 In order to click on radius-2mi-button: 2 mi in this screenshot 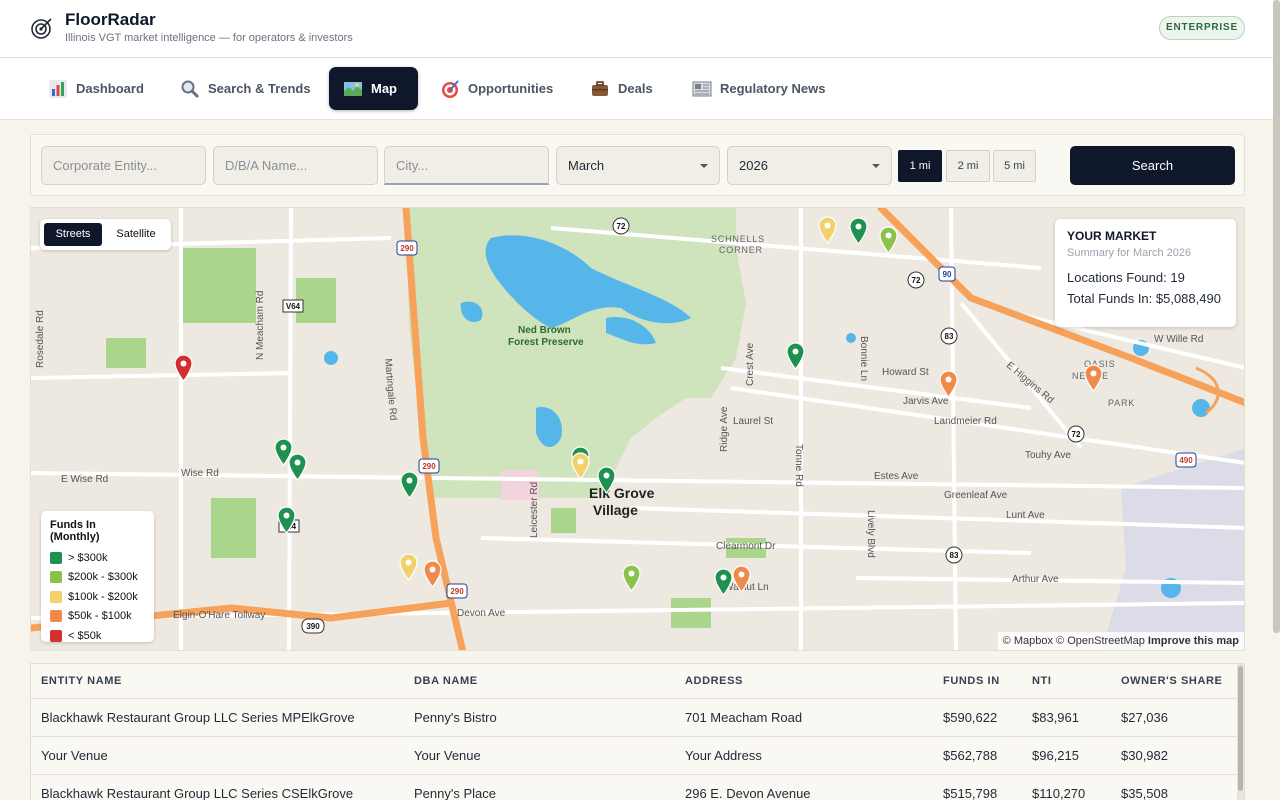, I will do `click(968, 166)`.